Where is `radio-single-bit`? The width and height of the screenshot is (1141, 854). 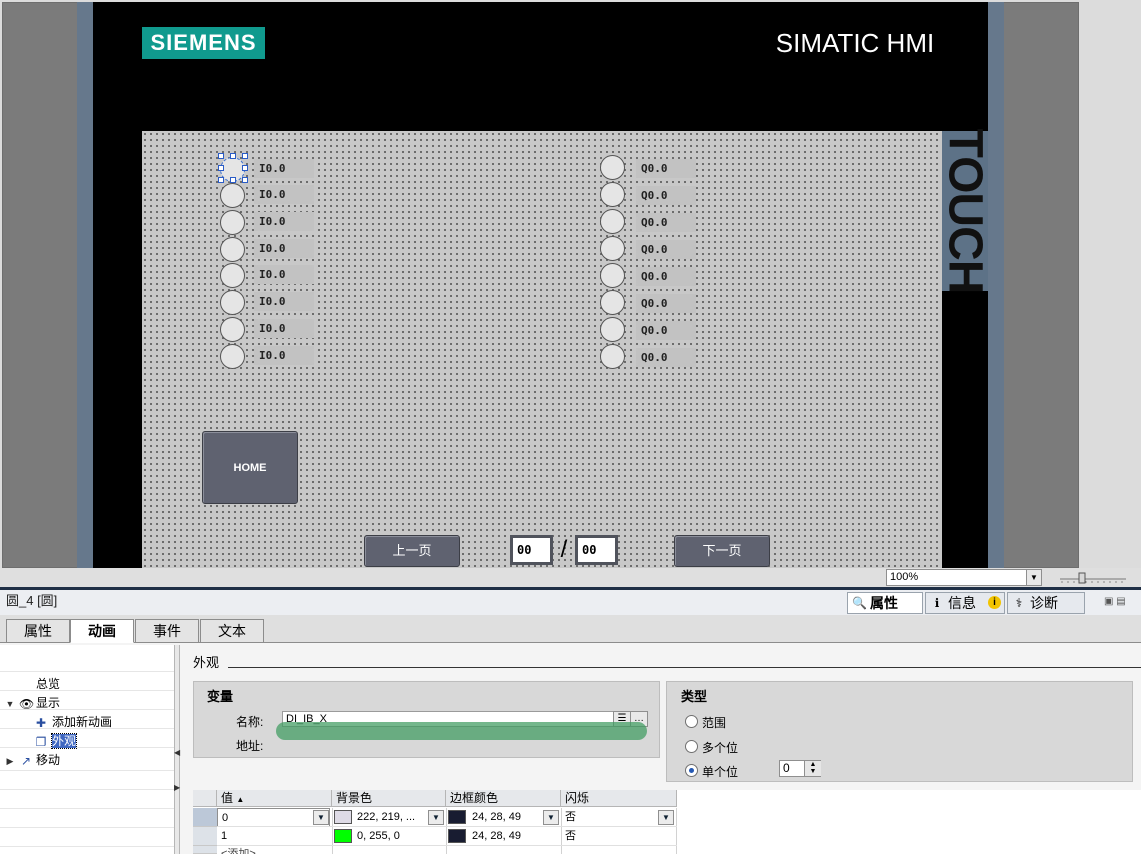
radio-single-bit is located at coordinates (691, 770).